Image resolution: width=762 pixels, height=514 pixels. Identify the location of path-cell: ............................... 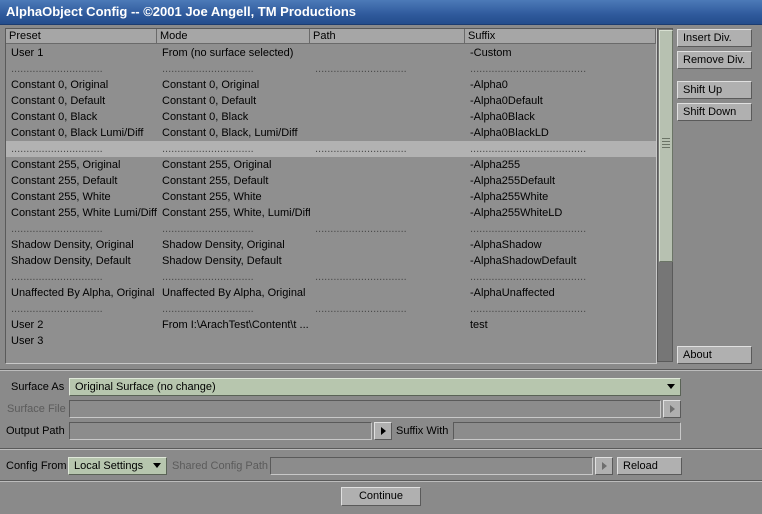
(361, 229).